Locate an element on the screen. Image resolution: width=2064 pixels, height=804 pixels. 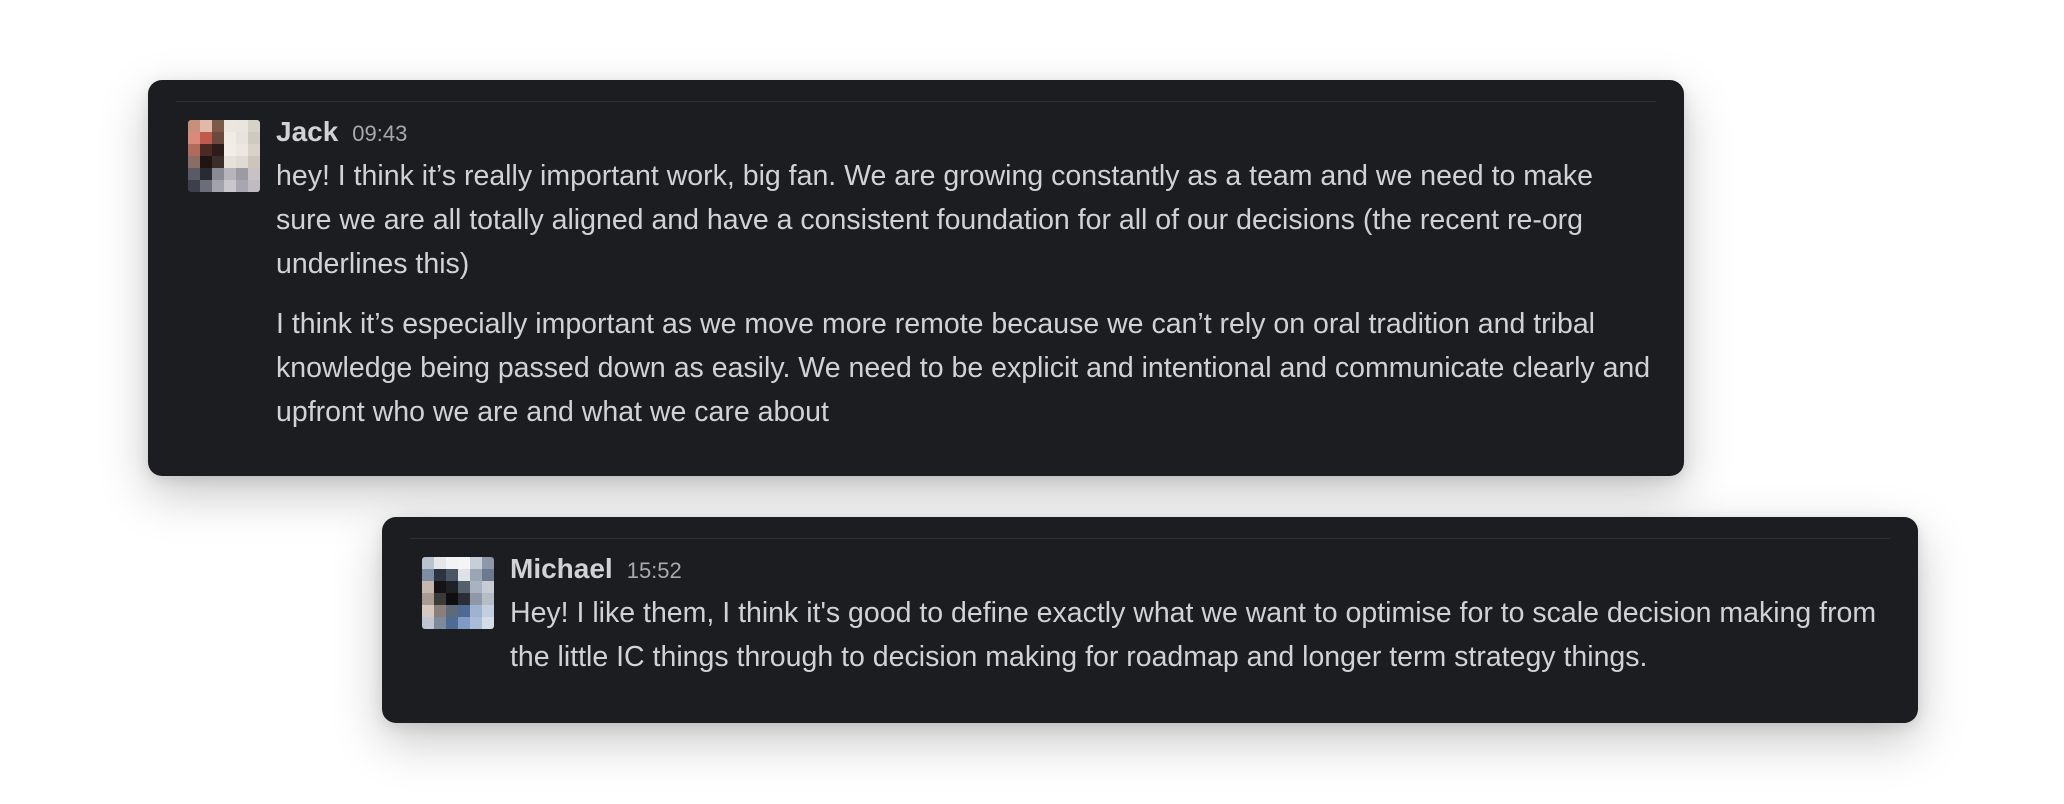
timestamp: 15:52 is located at coordinates (654, 571).